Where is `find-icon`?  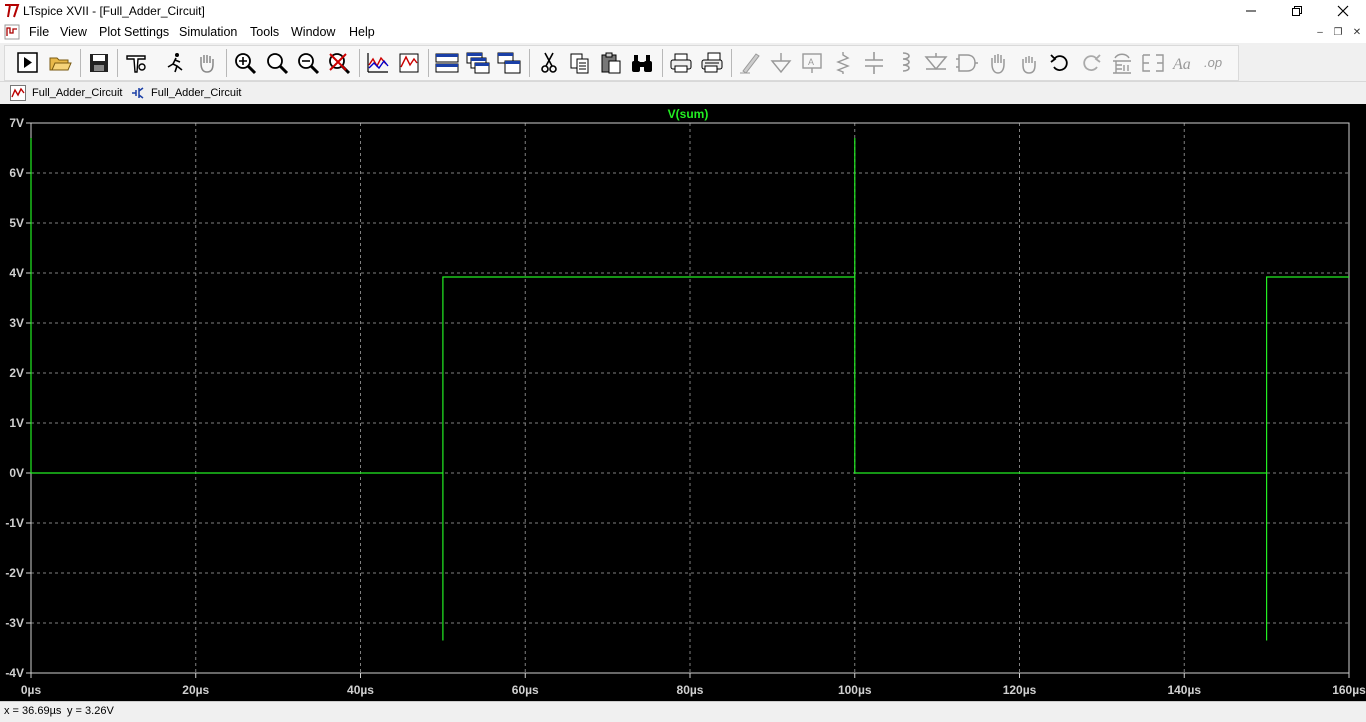
find-icon is located at coordinates (642, 63).